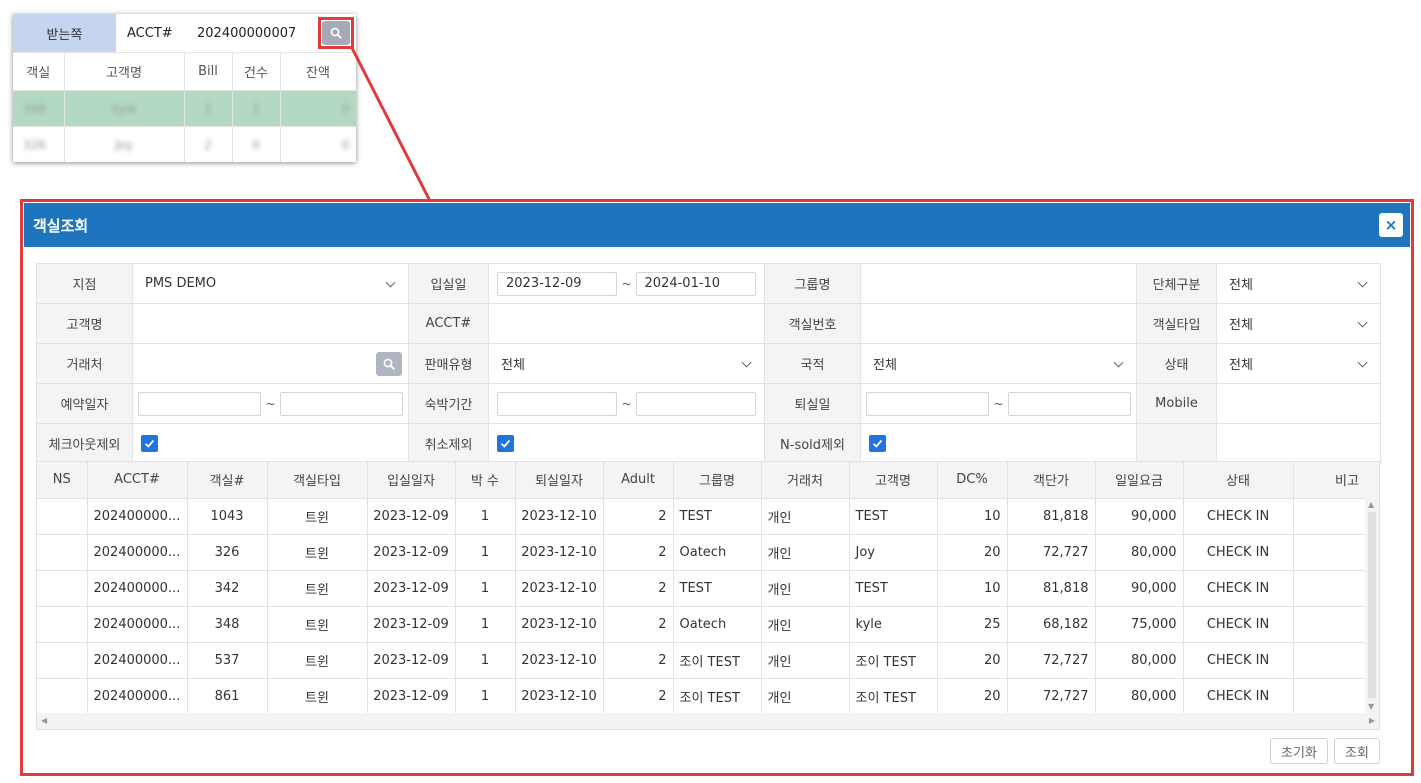  I want to click on col-status: 상태, so click(1238, 480).